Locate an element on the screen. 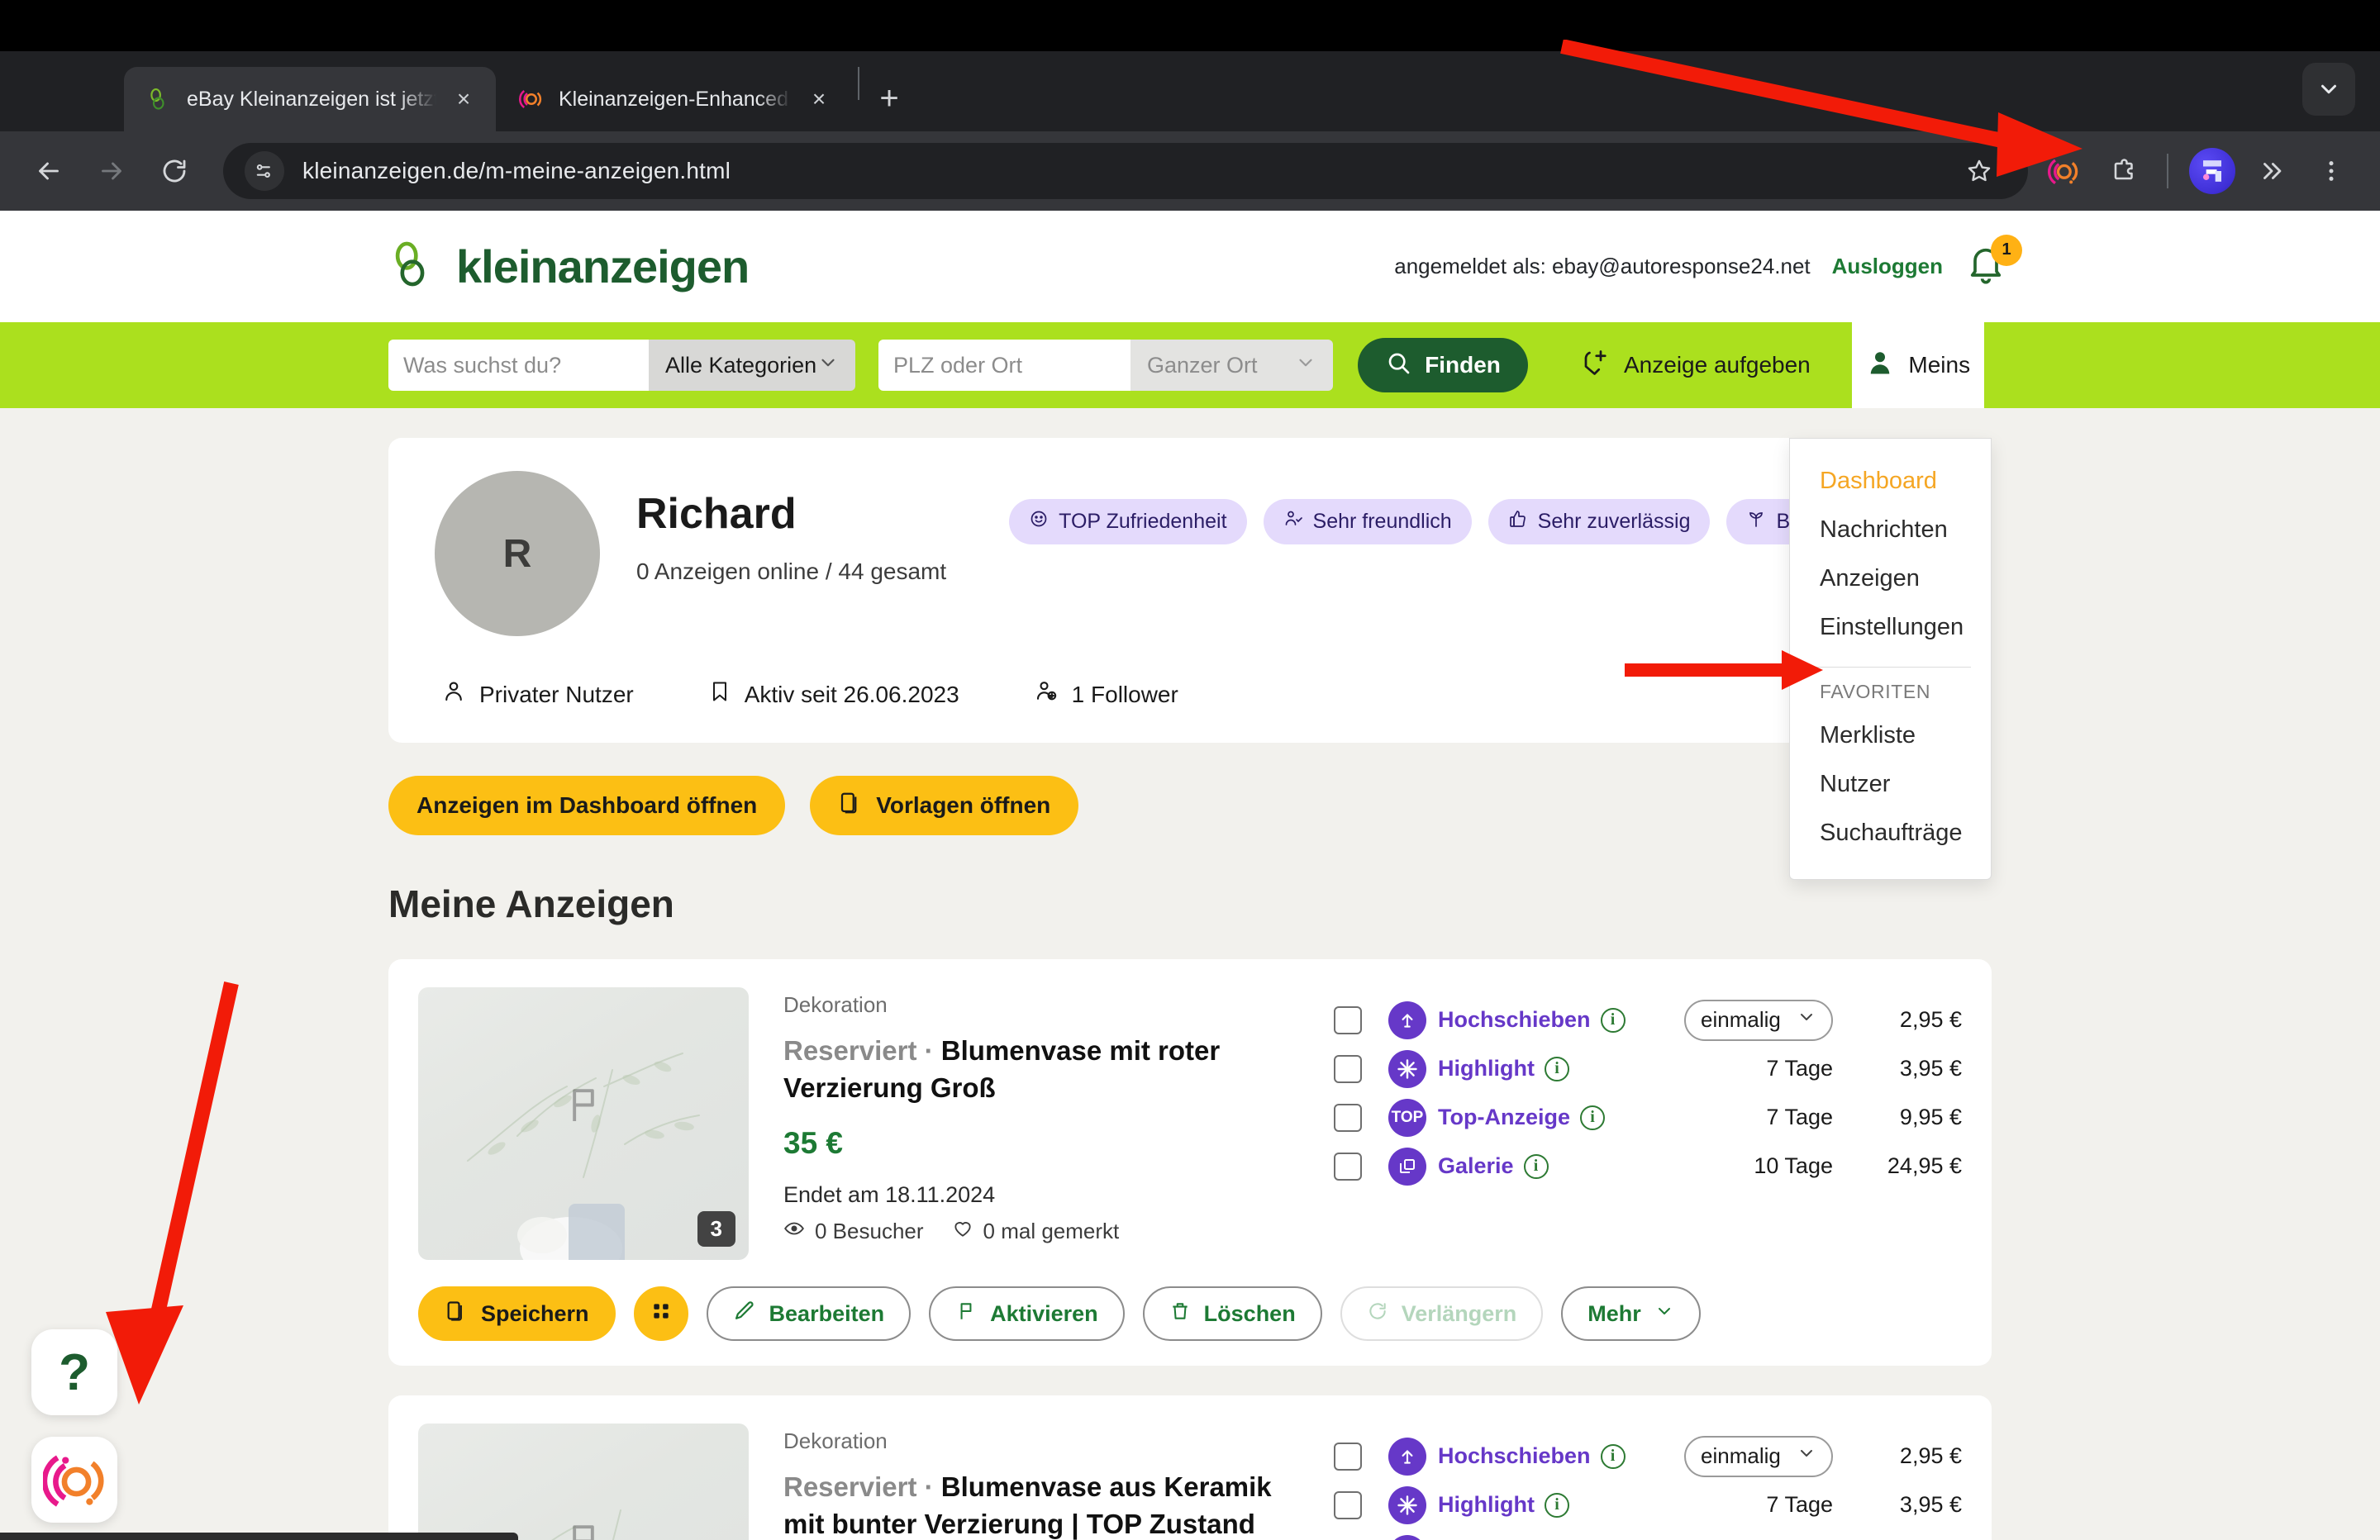 This screenshot has height=1540, width=2380. grid-view-button is located at coordinates (660, 1313).